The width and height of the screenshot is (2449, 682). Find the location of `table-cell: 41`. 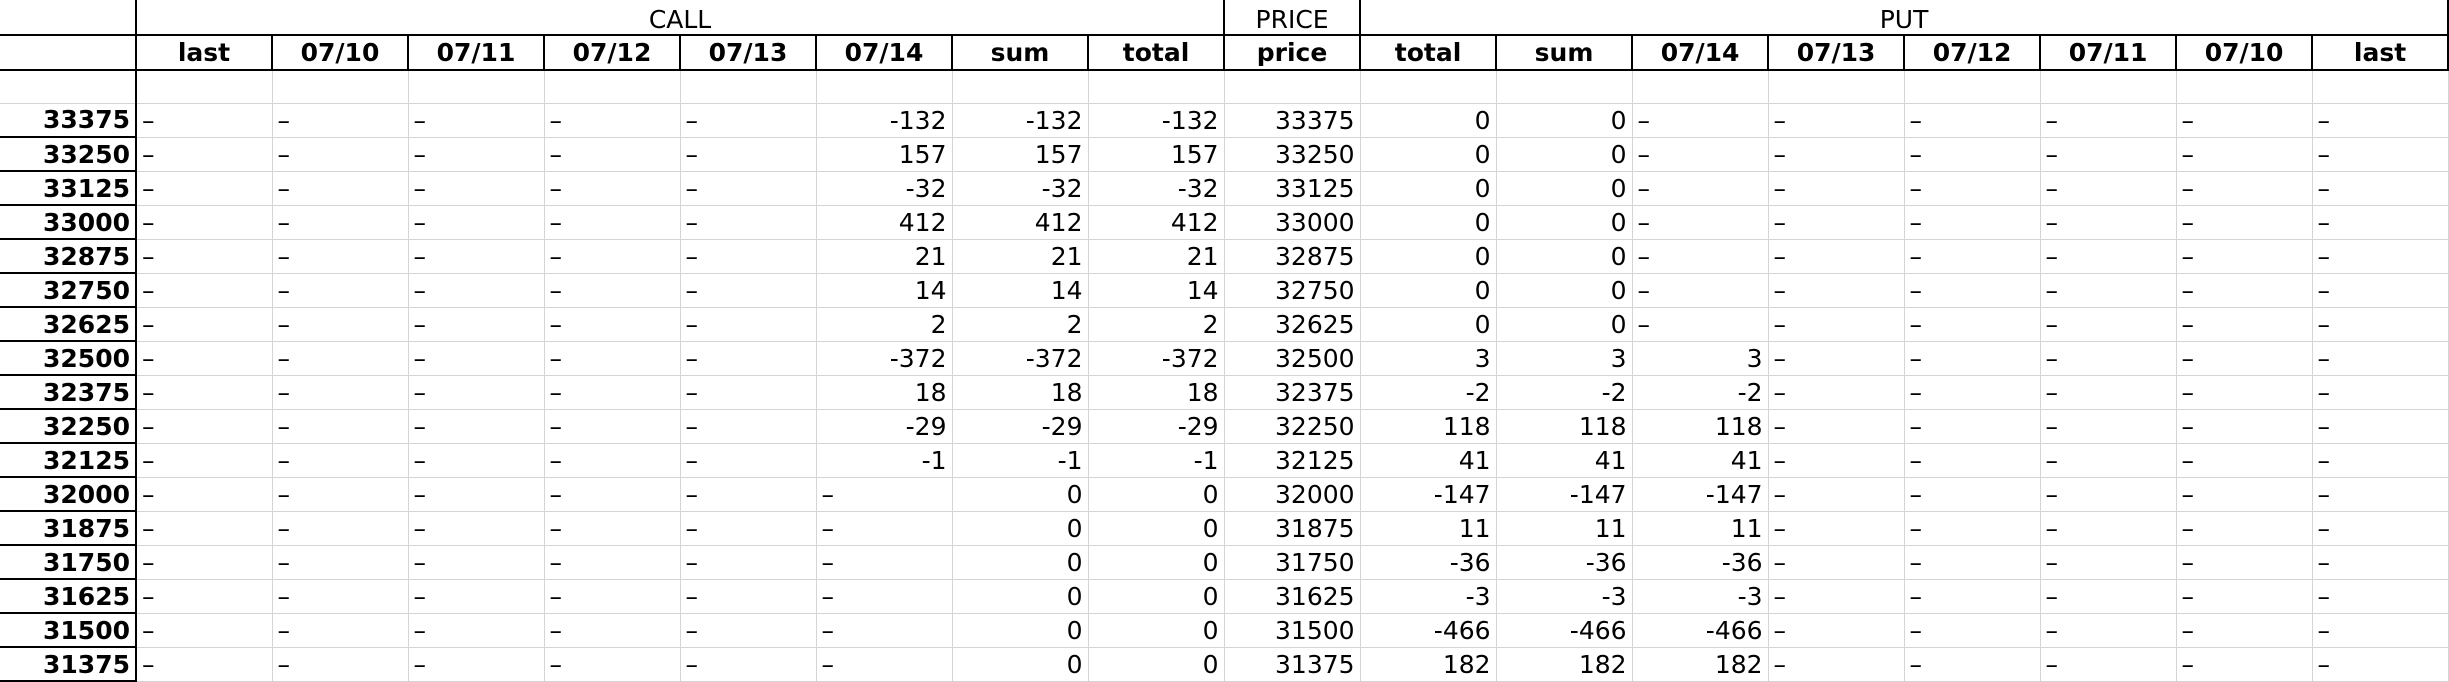

table-cell: 41 is located at coordinates (1564, 460).